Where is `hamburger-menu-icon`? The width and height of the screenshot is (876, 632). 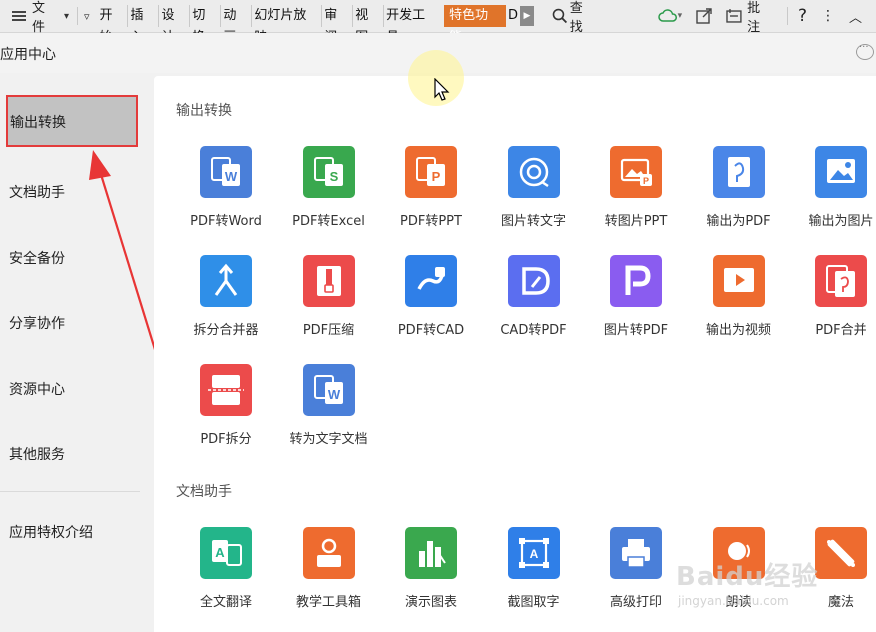
hamburger-menu-icon is located at coordinates (19, 16).